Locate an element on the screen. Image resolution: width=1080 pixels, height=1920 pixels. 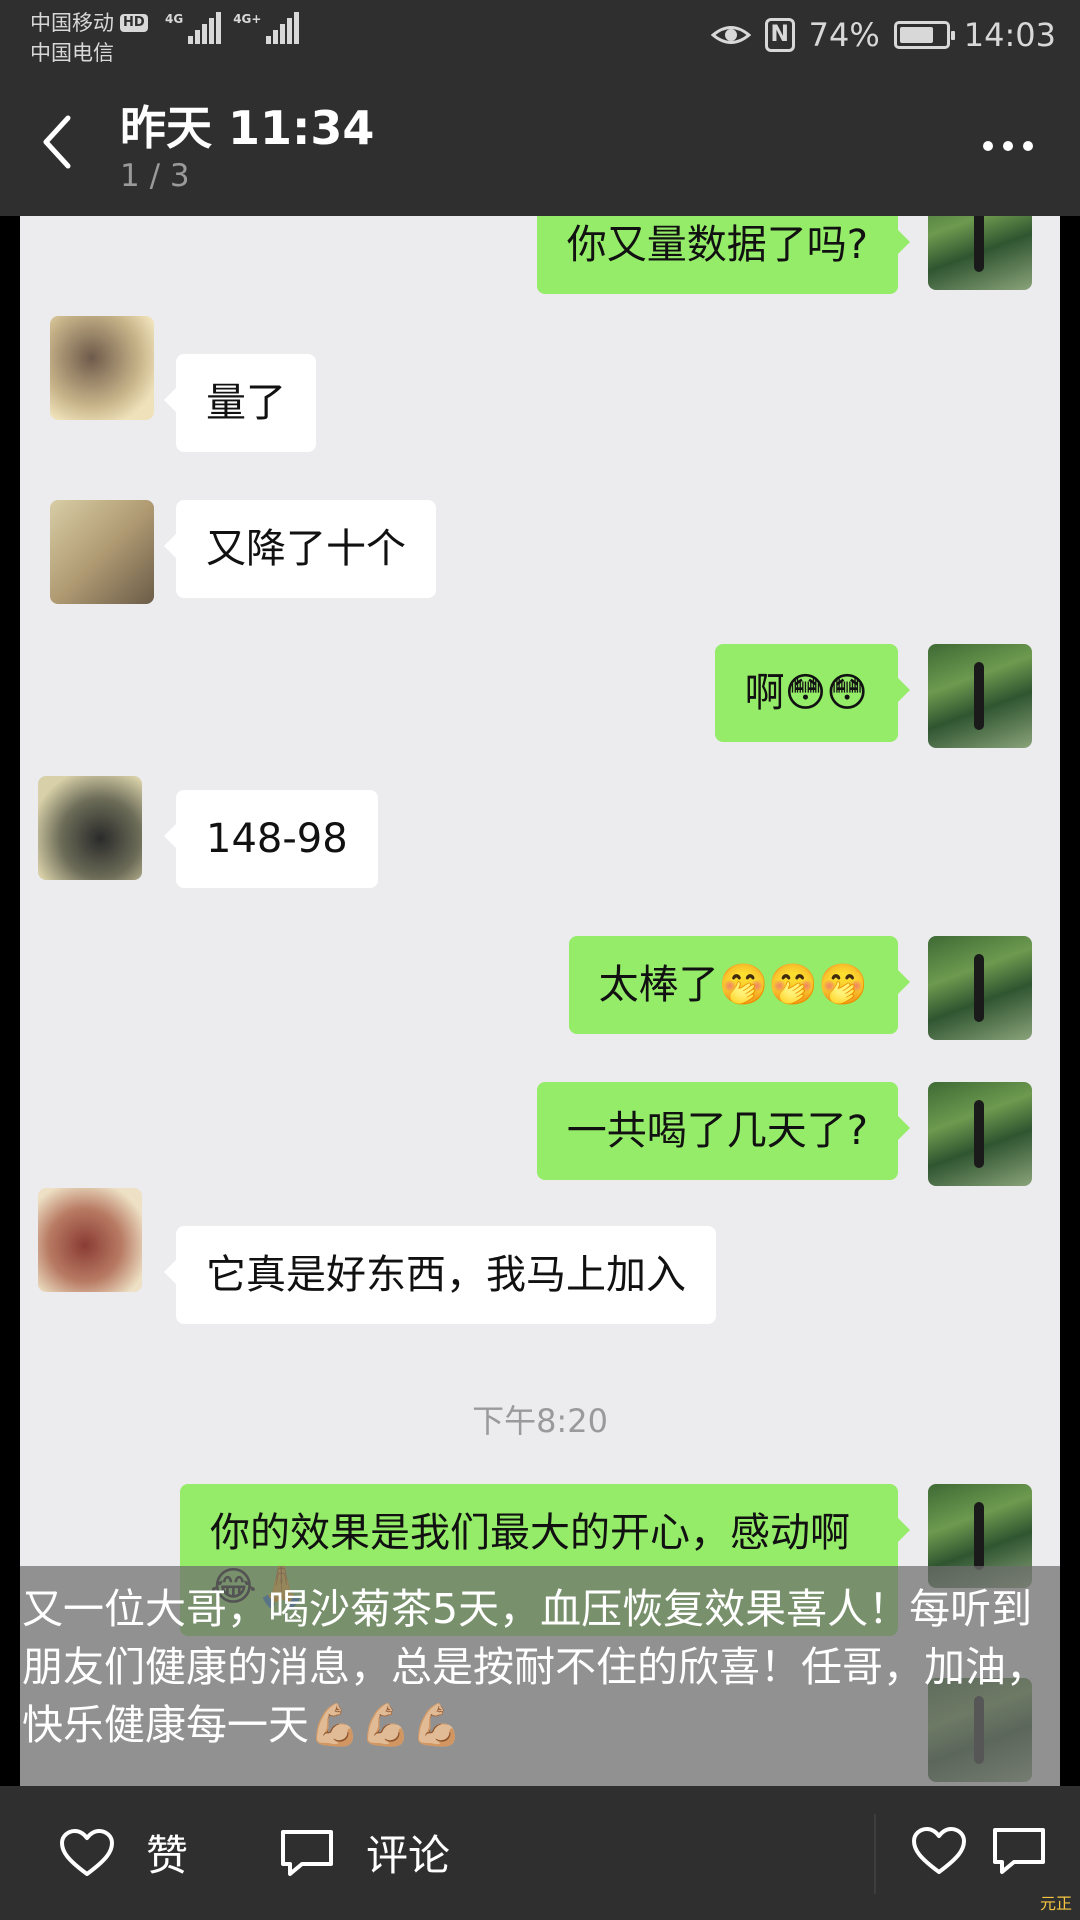
battery-fill is located at coordinates (916, 35).